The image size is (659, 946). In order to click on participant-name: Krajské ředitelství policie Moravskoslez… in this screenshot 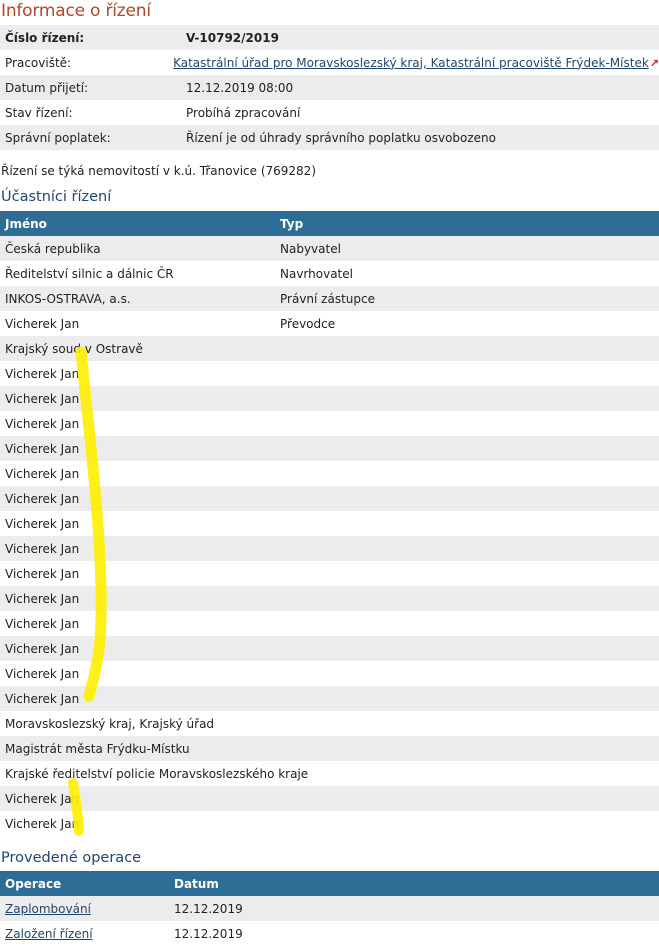, I will do `click(157, 773)`.